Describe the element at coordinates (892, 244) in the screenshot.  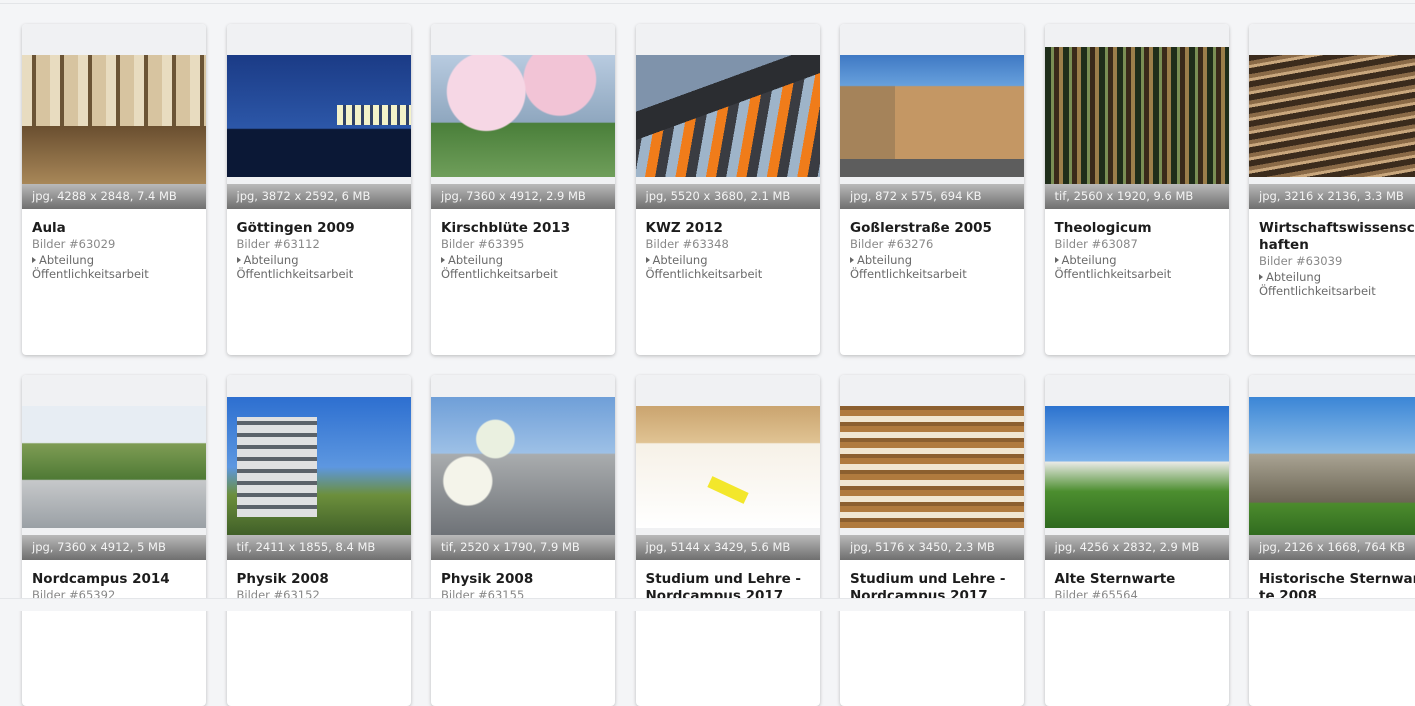
I see `card-id: Bilder #63276` at that location.